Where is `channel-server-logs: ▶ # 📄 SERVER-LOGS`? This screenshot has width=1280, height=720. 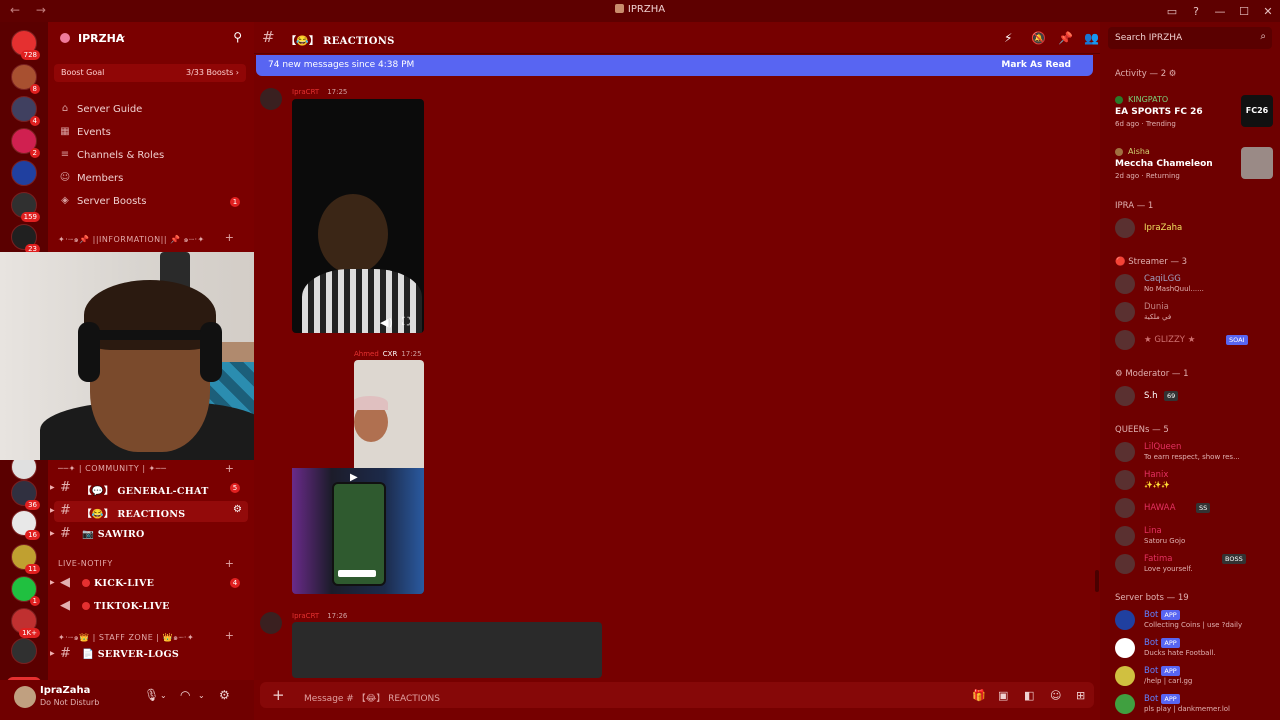
channel-server-logs: ▶ # 📄 SERVER-LOGS is located at coordinates (149, 654).